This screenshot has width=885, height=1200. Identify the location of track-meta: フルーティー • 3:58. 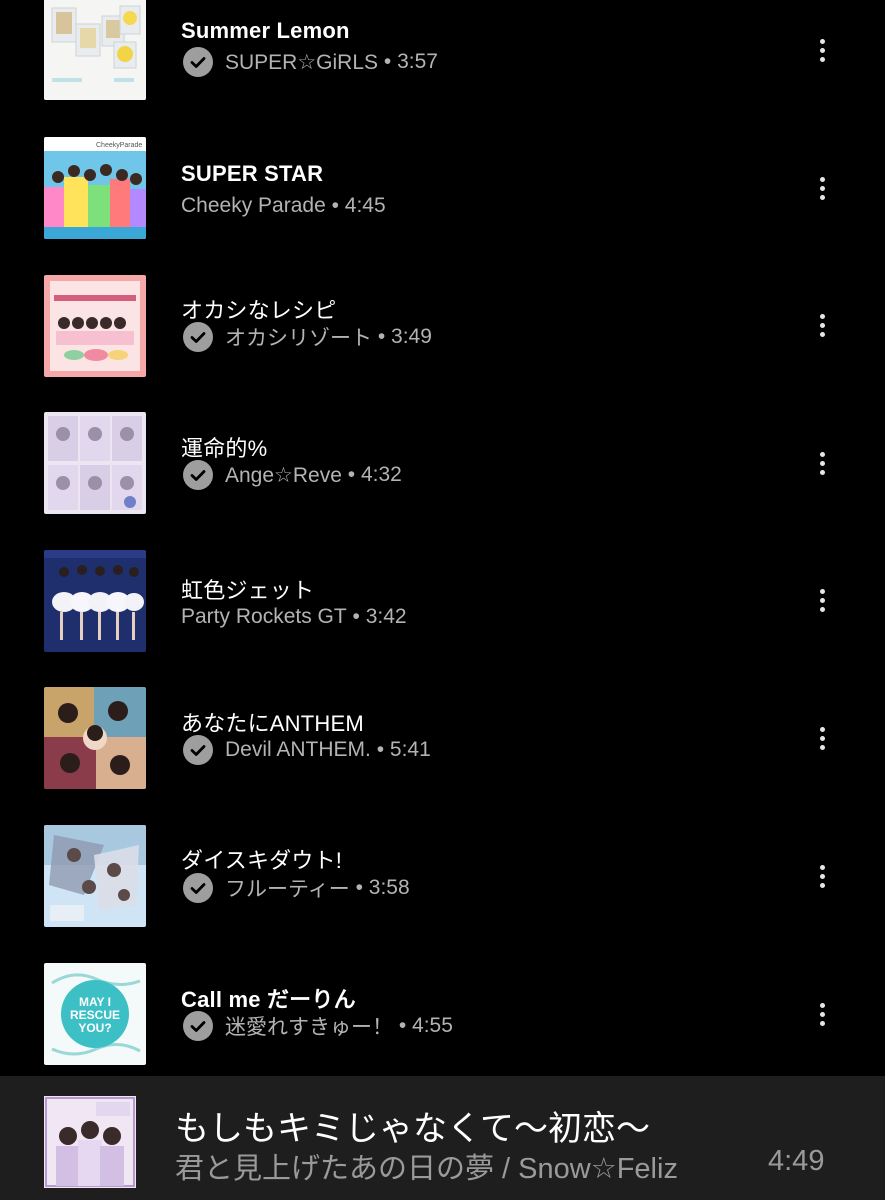
(295, 888).